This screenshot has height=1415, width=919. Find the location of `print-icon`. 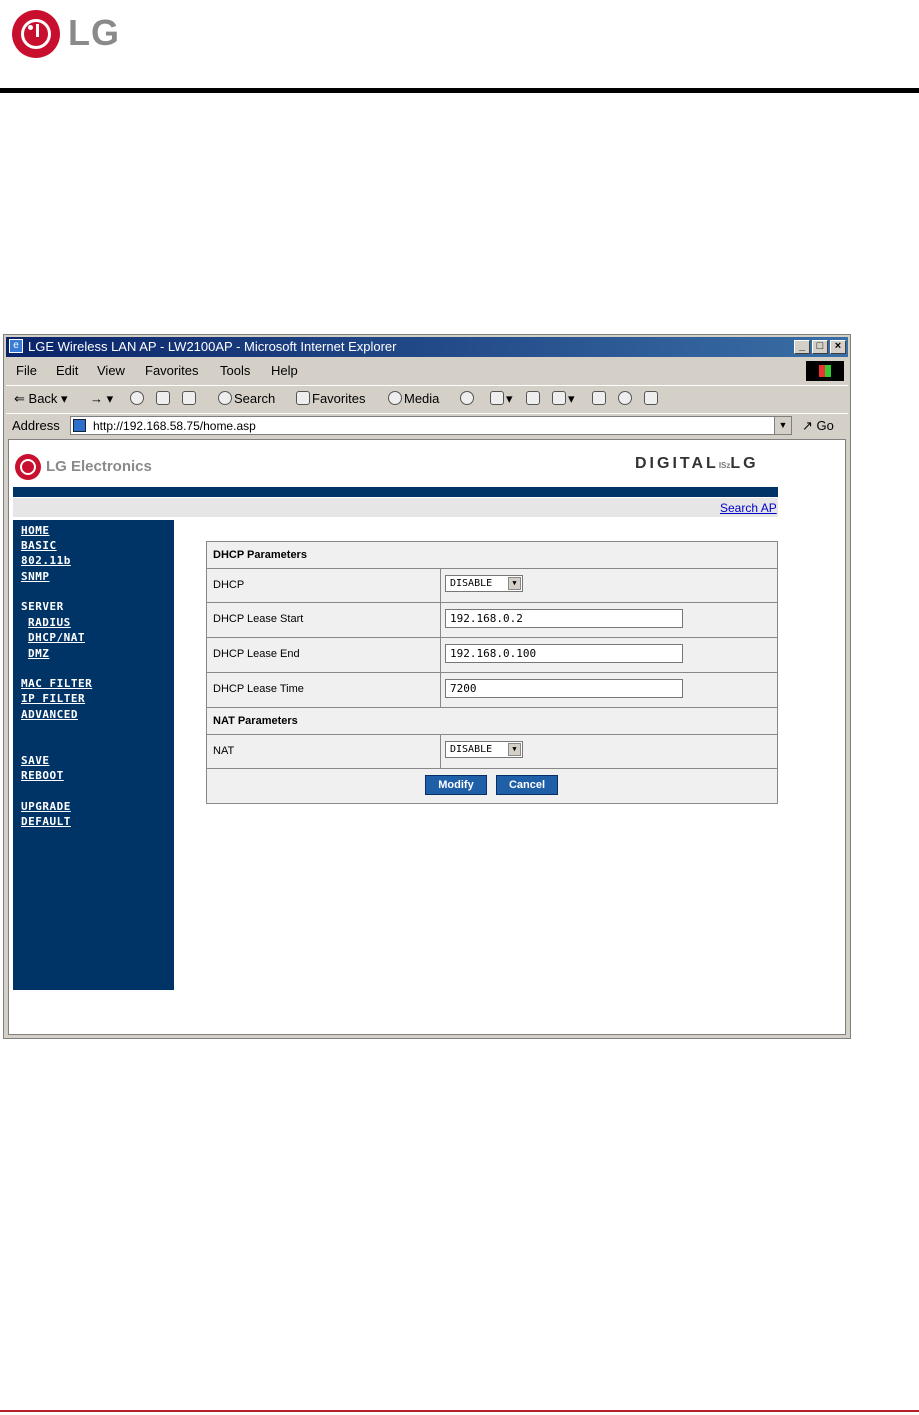

print-icon is located at coordinates (533, 398).